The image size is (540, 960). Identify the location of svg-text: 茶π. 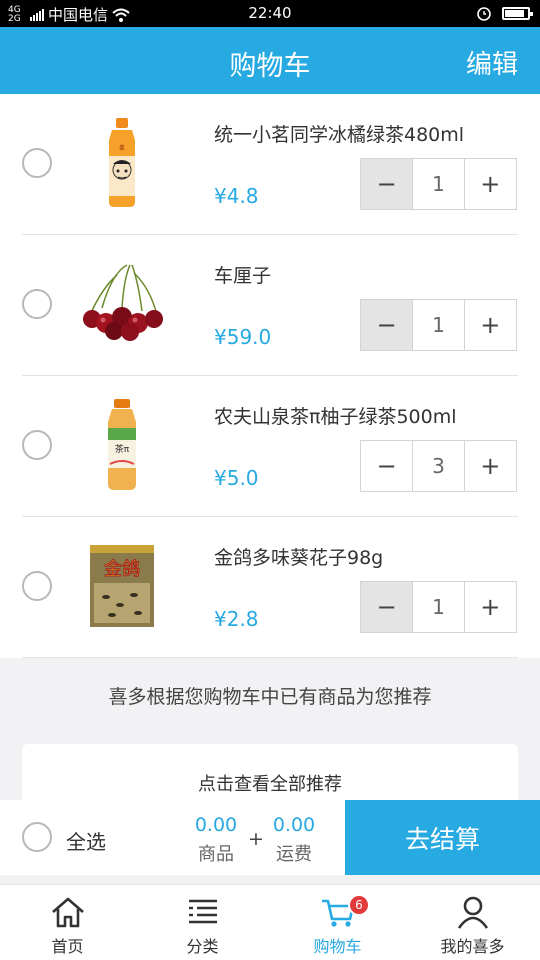
(122, 449).